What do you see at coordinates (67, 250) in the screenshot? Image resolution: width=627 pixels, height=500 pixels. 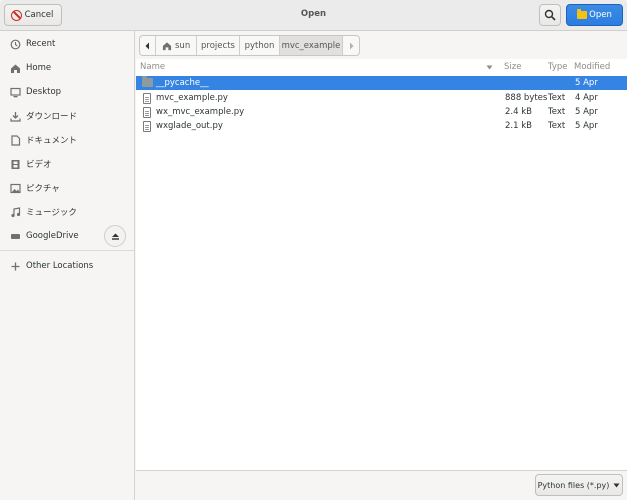 I see `sidebar-separator` at bounding box center [67, 250].